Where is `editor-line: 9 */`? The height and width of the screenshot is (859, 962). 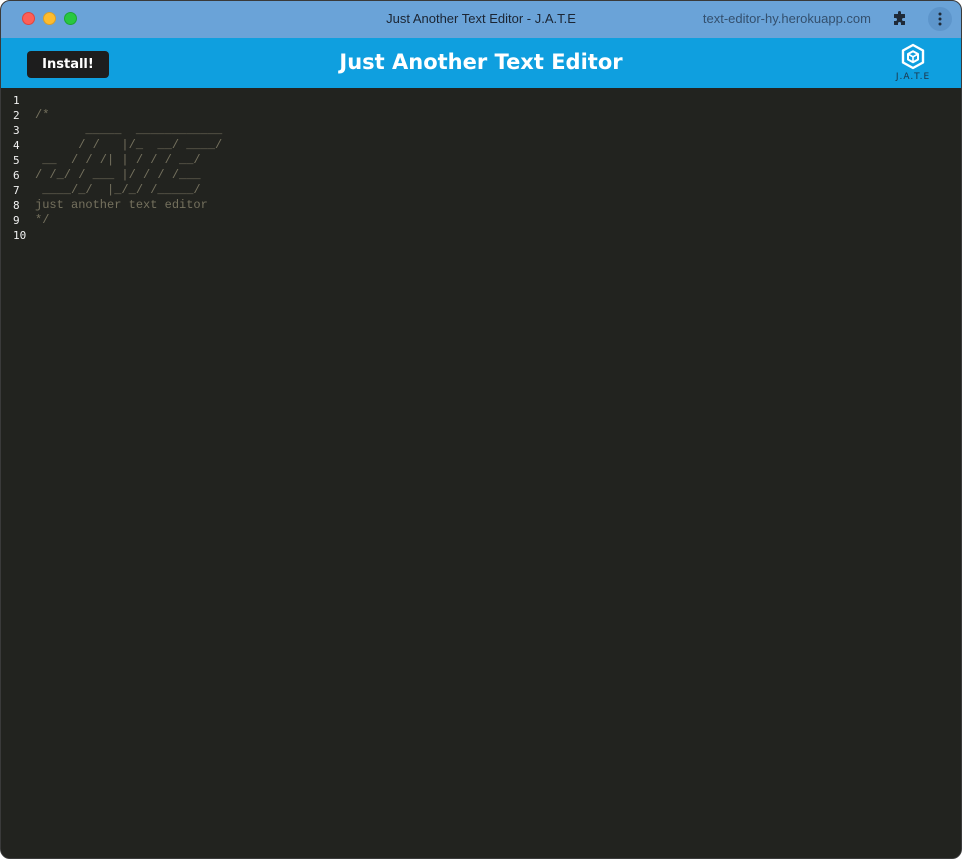 editor-line: 9 */ is located at coordinates (481, 220).